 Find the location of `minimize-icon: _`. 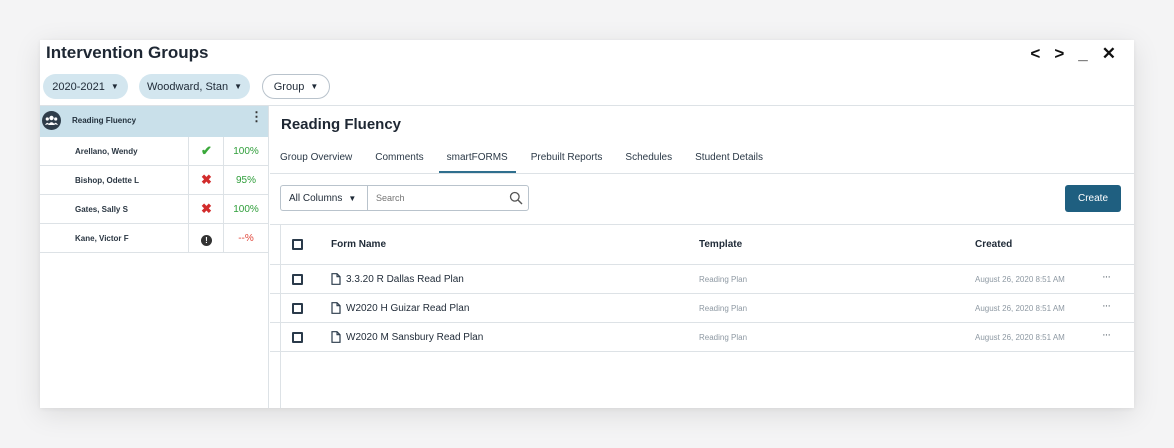

minimize-icon: _ is located at coordinates (1082, 54).